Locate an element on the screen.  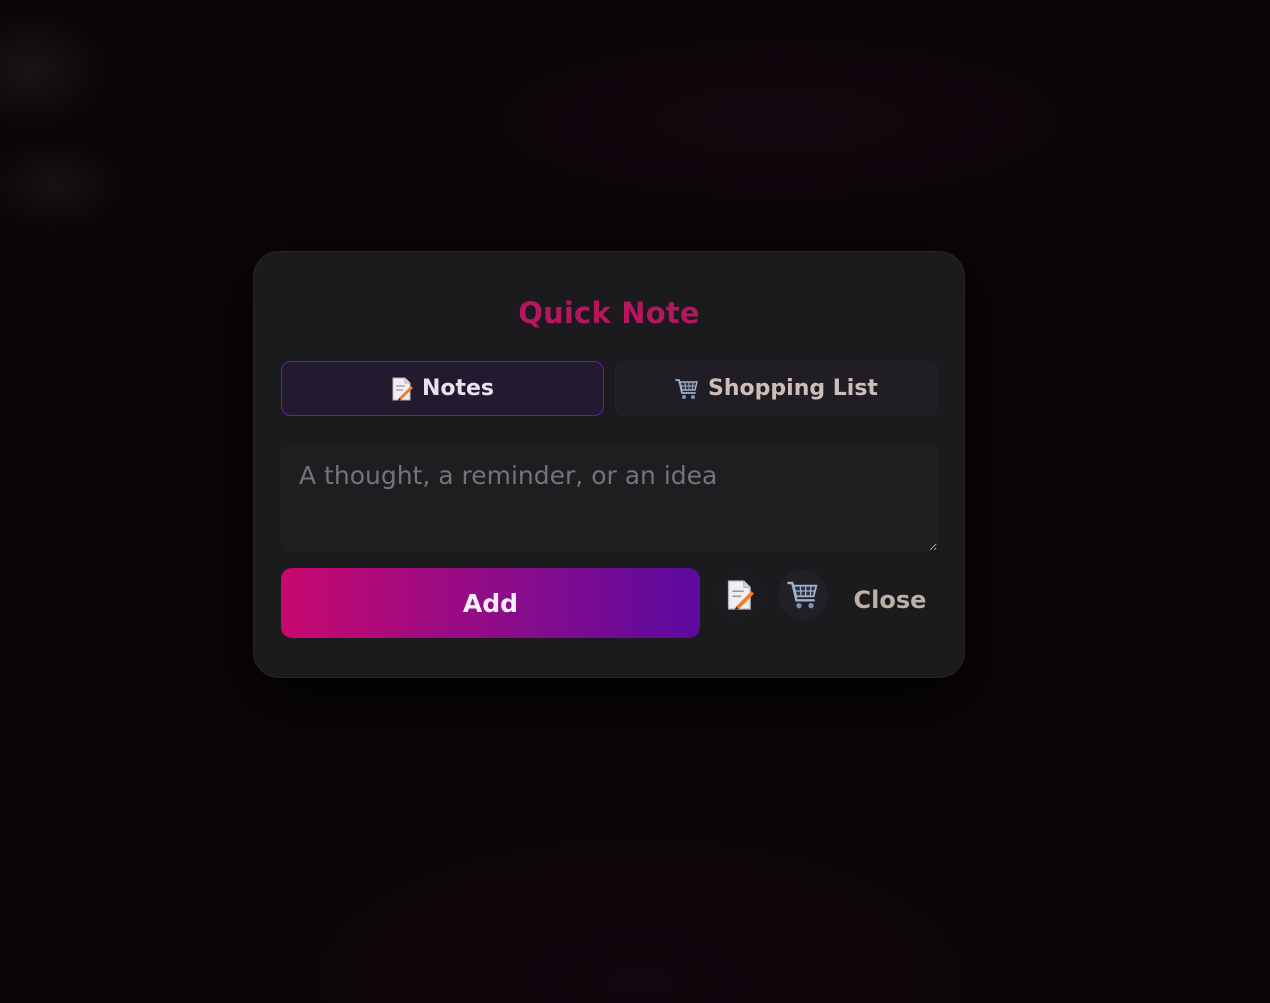
tab-shopping-list: Shopping List is located at coordinates (776, 388).